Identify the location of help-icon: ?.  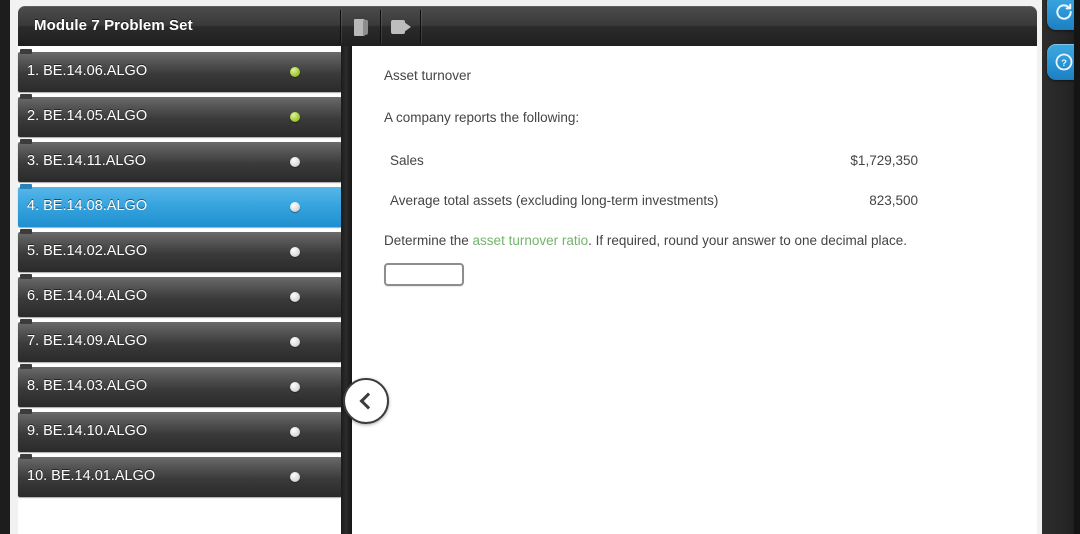
(1064, 62).